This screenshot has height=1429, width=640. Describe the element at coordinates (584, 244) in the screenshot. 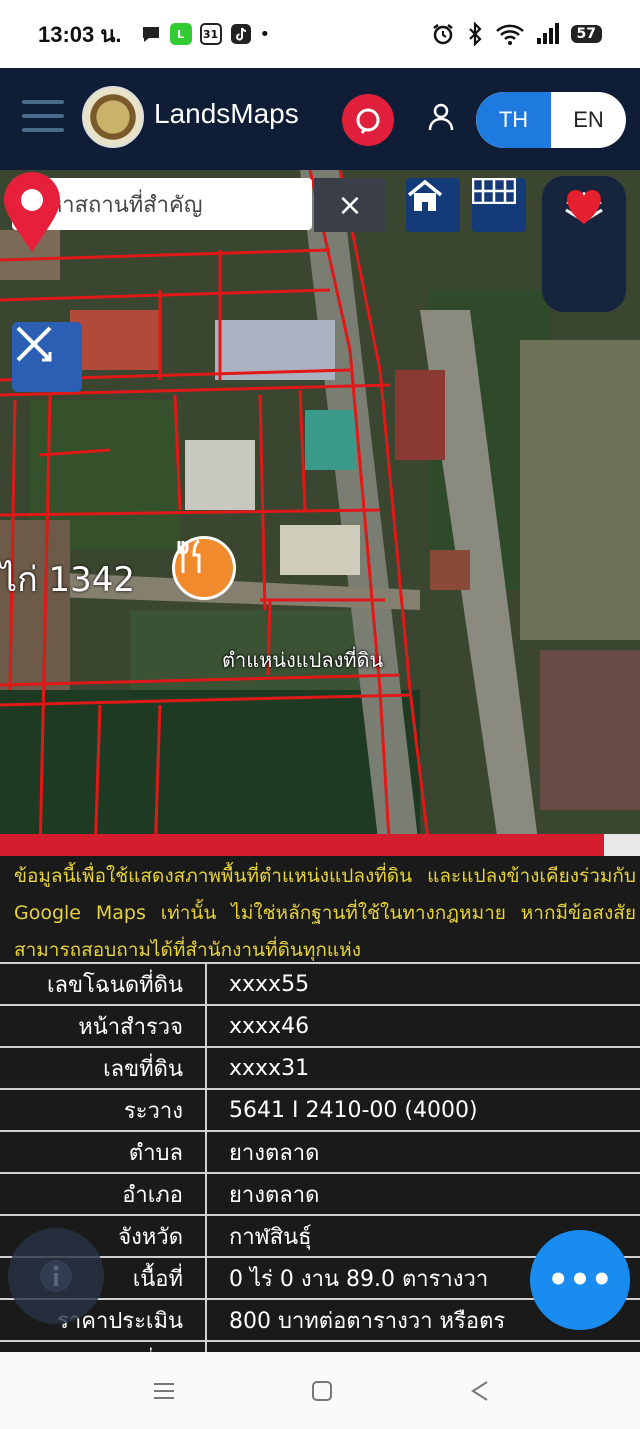

I see `layer-favorite-panel` at that location.